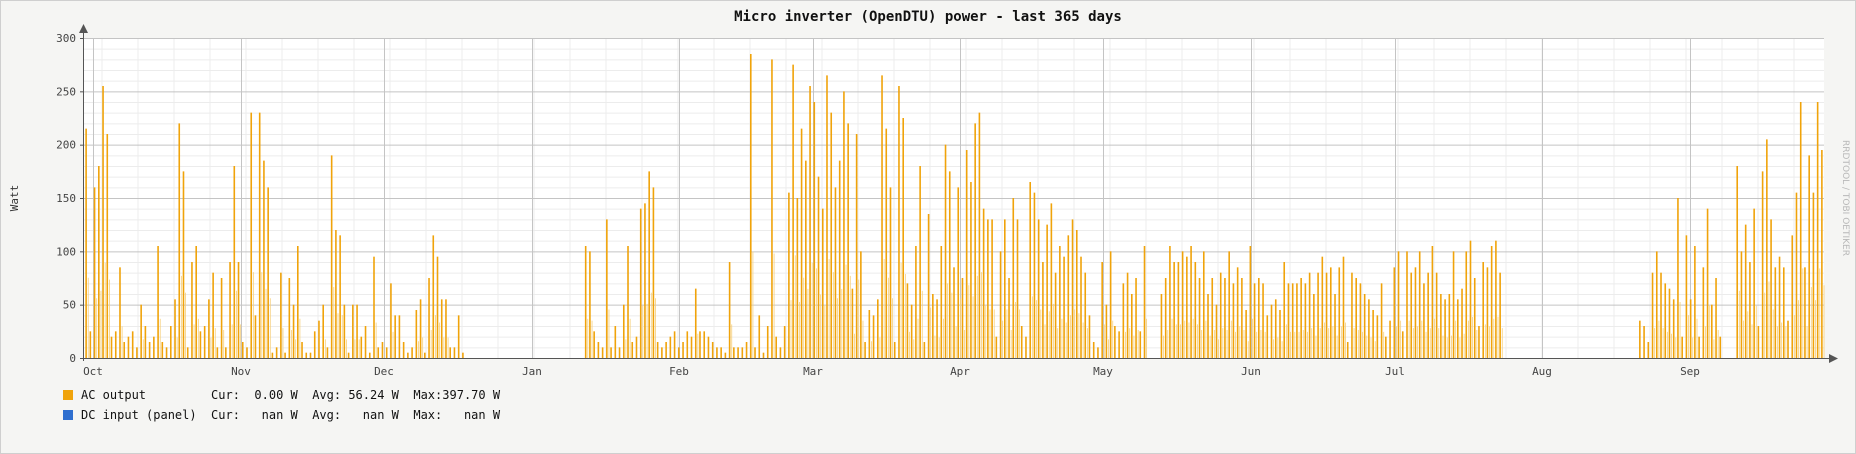 The image size is (1856, 454). I want to click on x-tick-label: Sep, so click(1690, 371).